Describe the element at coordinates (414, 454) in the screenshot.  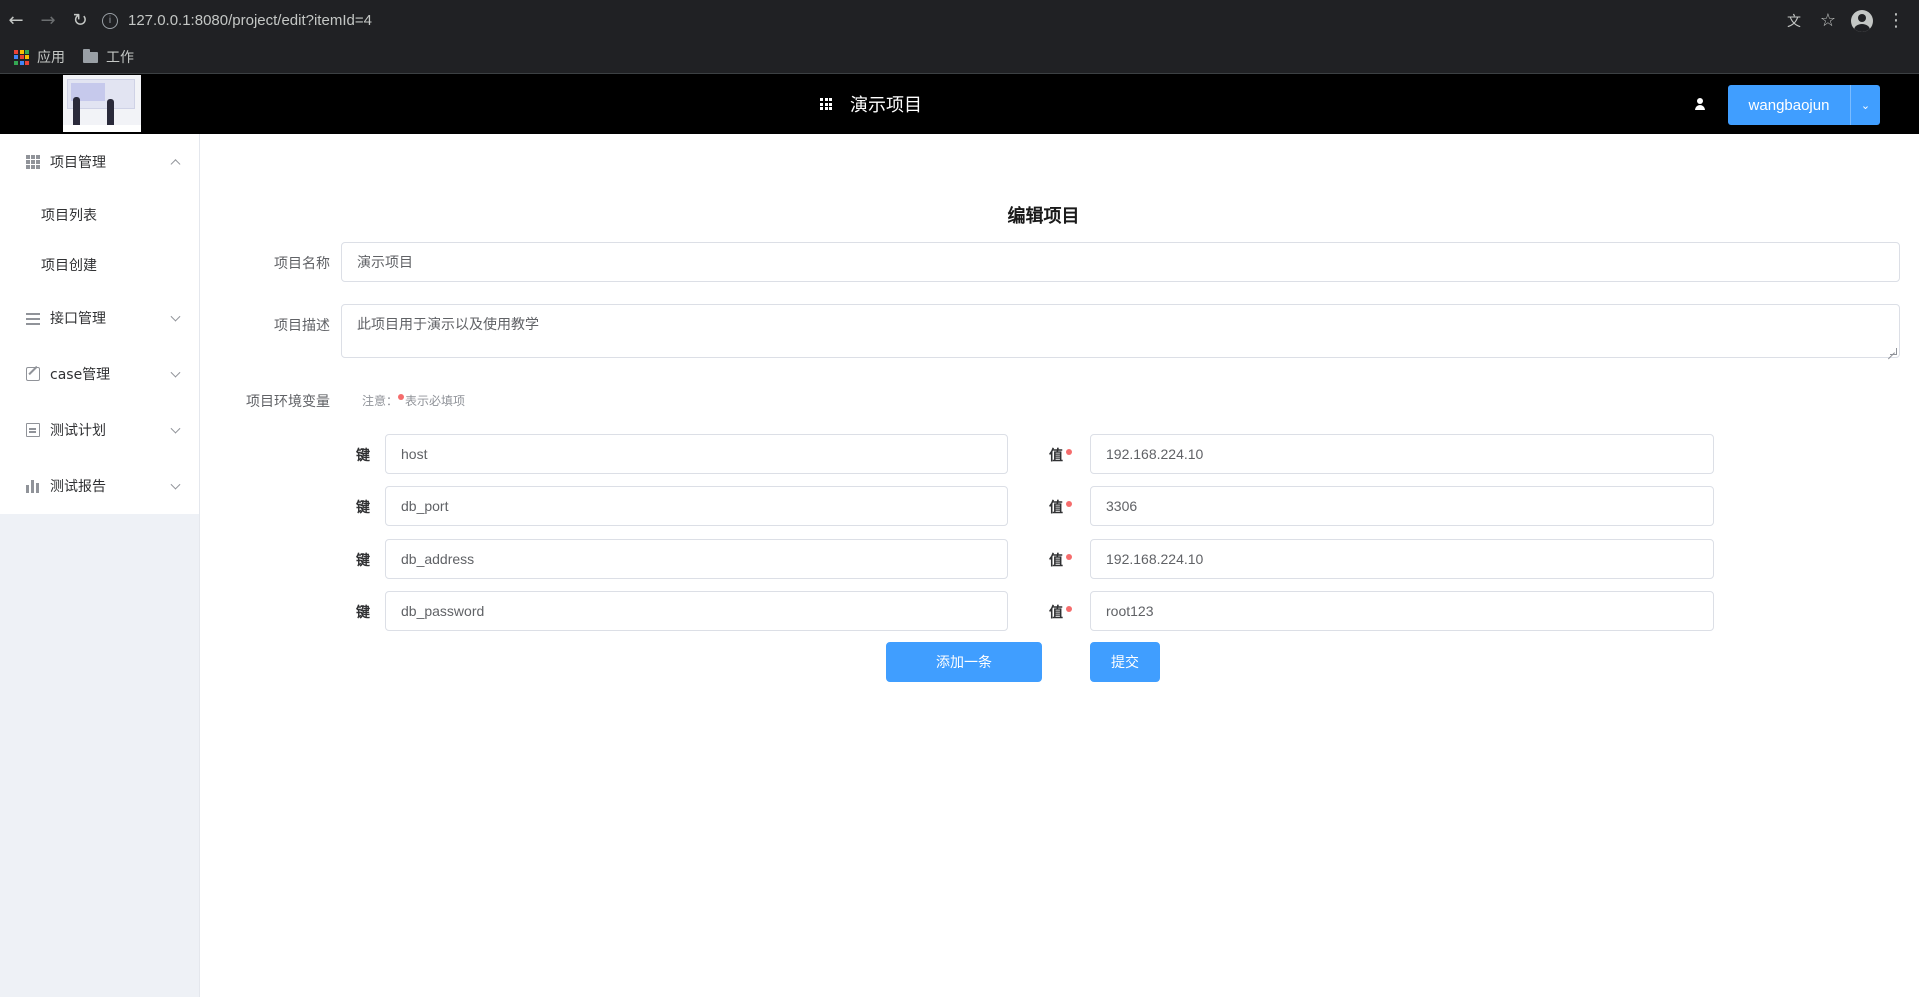
I see `env-key-value: host` at that location.